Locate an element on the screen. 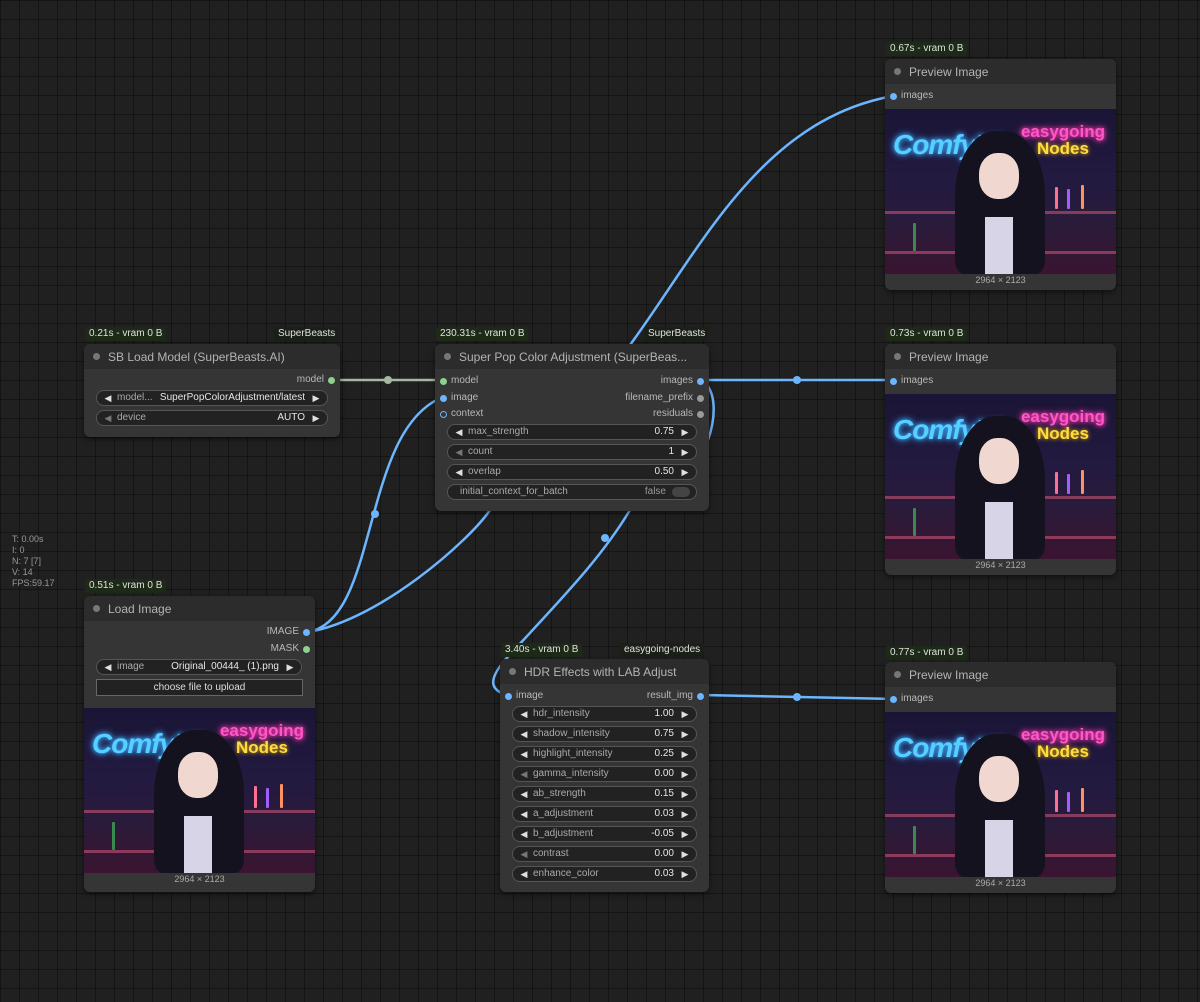 The height and width of the screenshot is (1002, 1200). widget-initial-context-toggle: initial_context_for_batch false is located at coordinates (572, 492).